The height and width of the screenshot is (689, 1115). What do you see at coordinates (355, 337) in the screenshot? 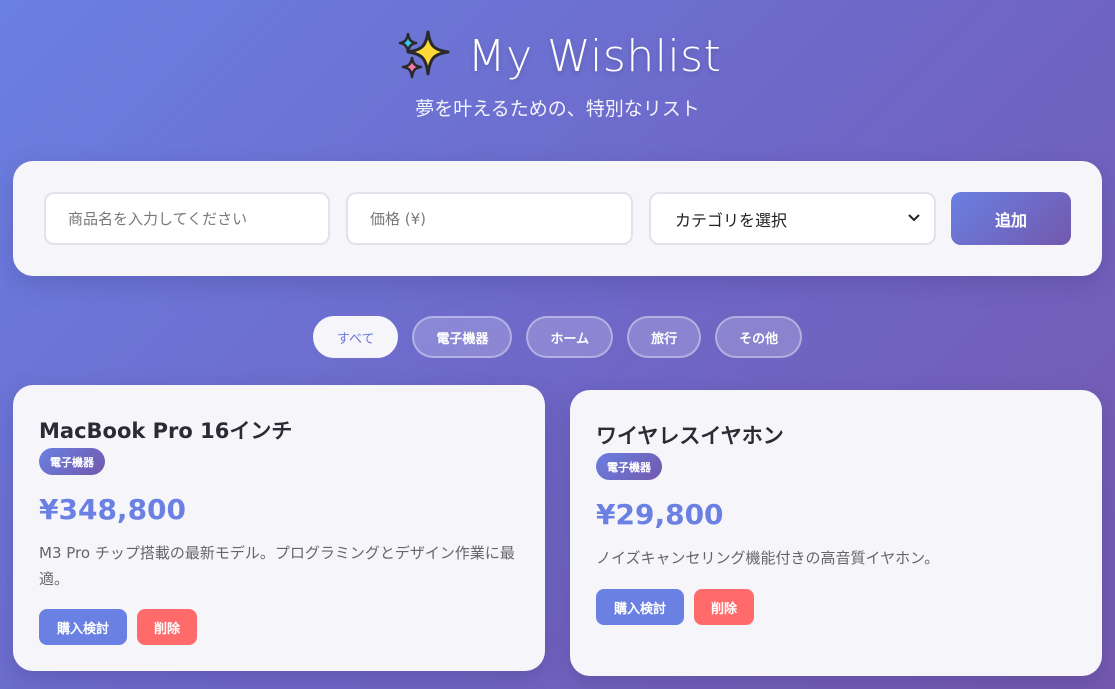
I see `filter-all: すべて` at bounding box center [355, 337].